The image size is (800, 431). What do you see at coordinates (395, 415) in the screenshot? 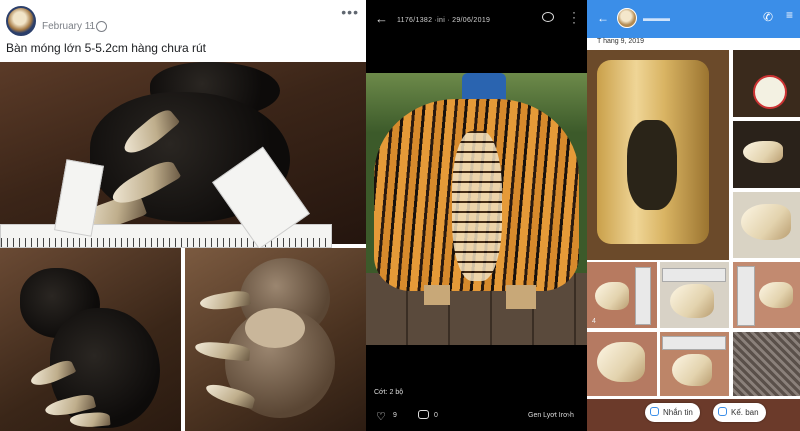
I see `like-count: 9` at bounding box center [395, 415].